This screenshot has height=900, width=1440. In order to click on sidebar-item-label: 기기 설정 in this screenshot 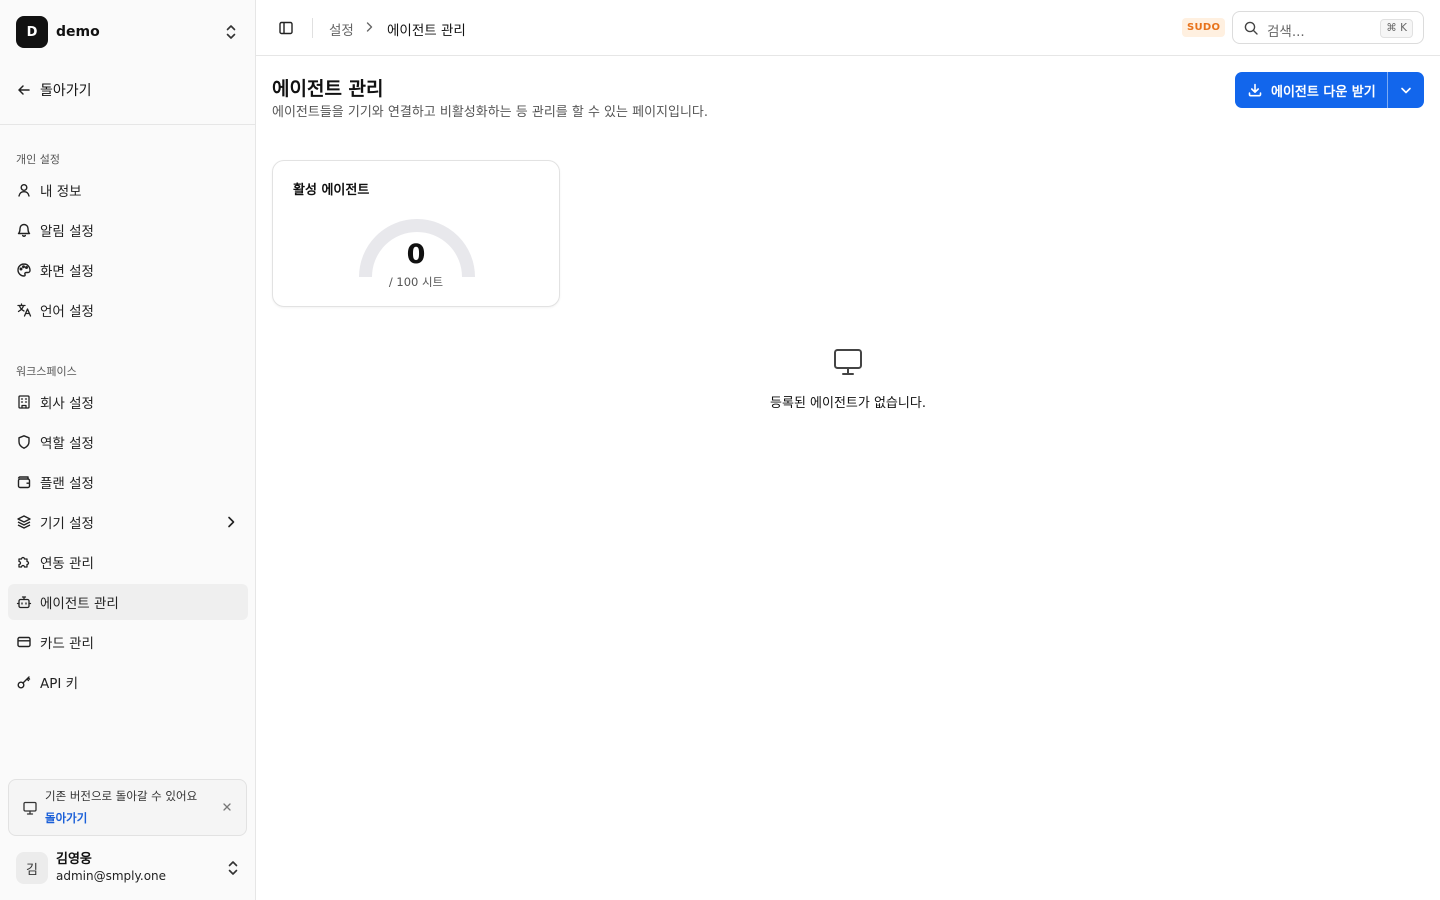, I will do `click(67, 524)`.